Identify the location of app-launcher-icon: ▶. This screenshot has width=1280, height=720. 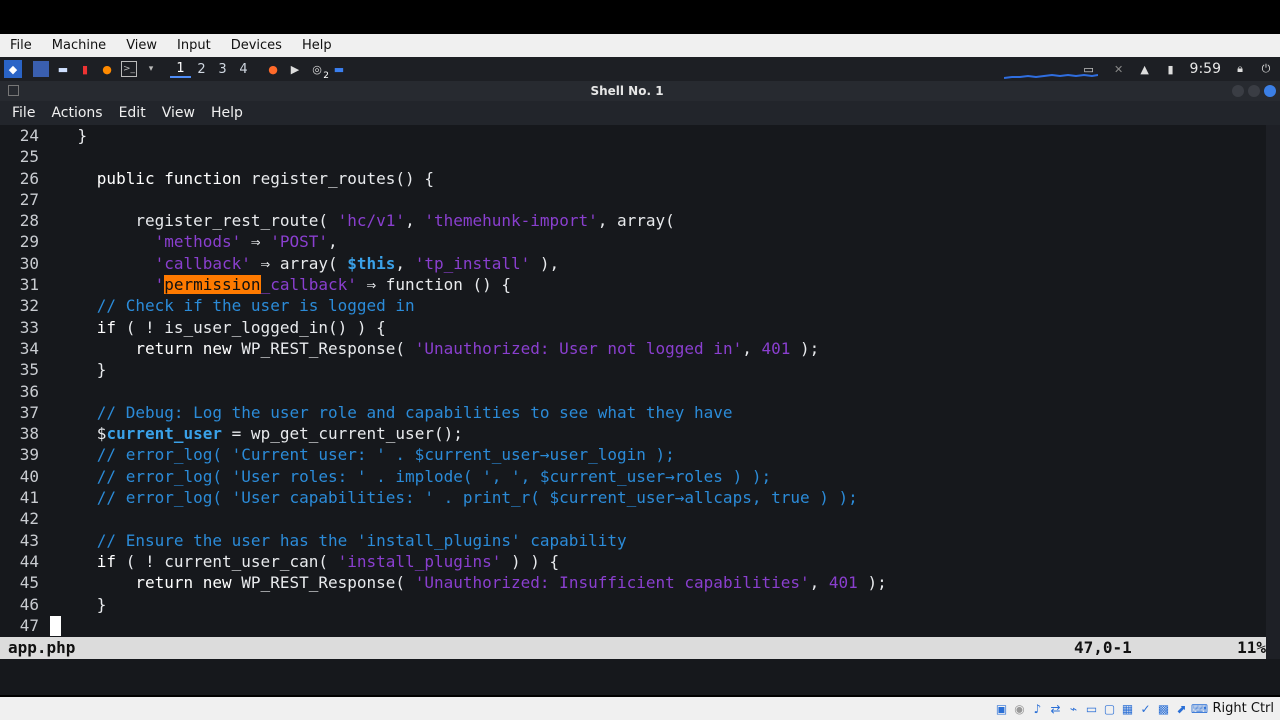
(295, 69).